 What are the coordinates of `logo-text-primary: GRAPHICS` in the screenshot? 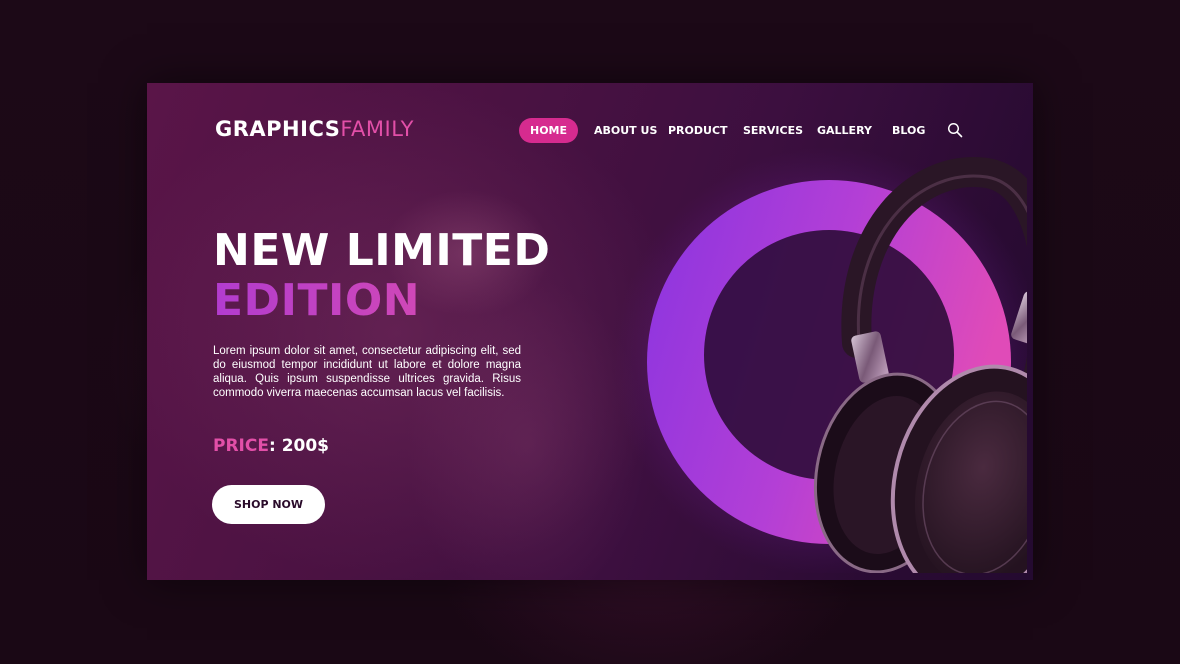 It's located at (278, 129).